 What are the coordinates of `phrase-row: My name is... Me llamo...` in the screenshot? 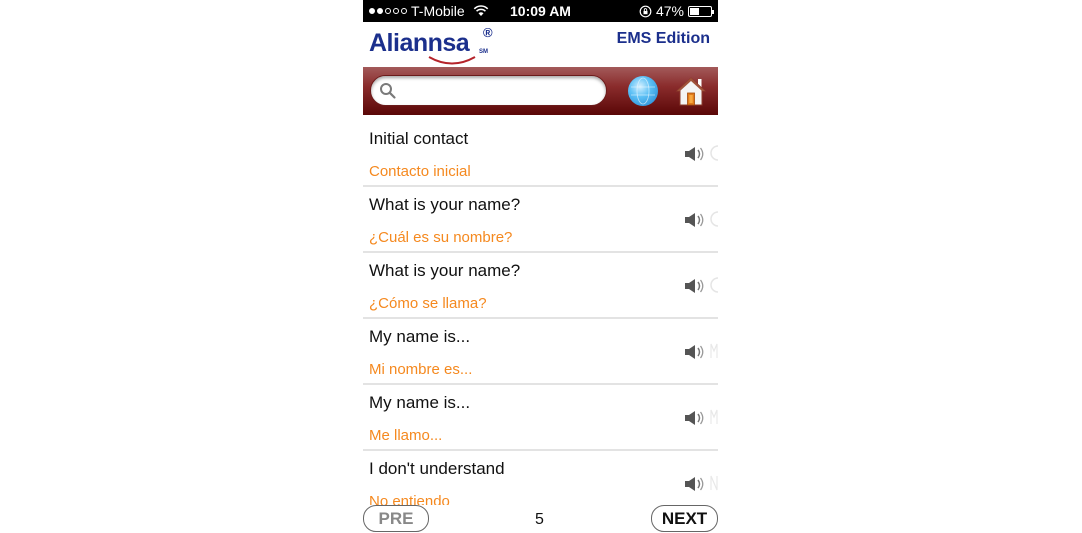 It's located at (540, 418).